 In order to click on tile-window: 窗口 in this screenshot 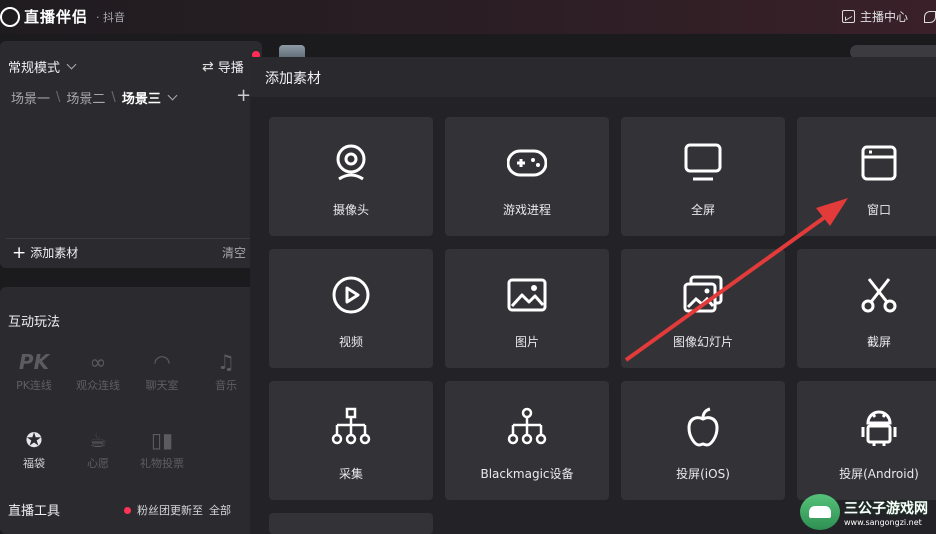, I will do `click(866, 176)`.